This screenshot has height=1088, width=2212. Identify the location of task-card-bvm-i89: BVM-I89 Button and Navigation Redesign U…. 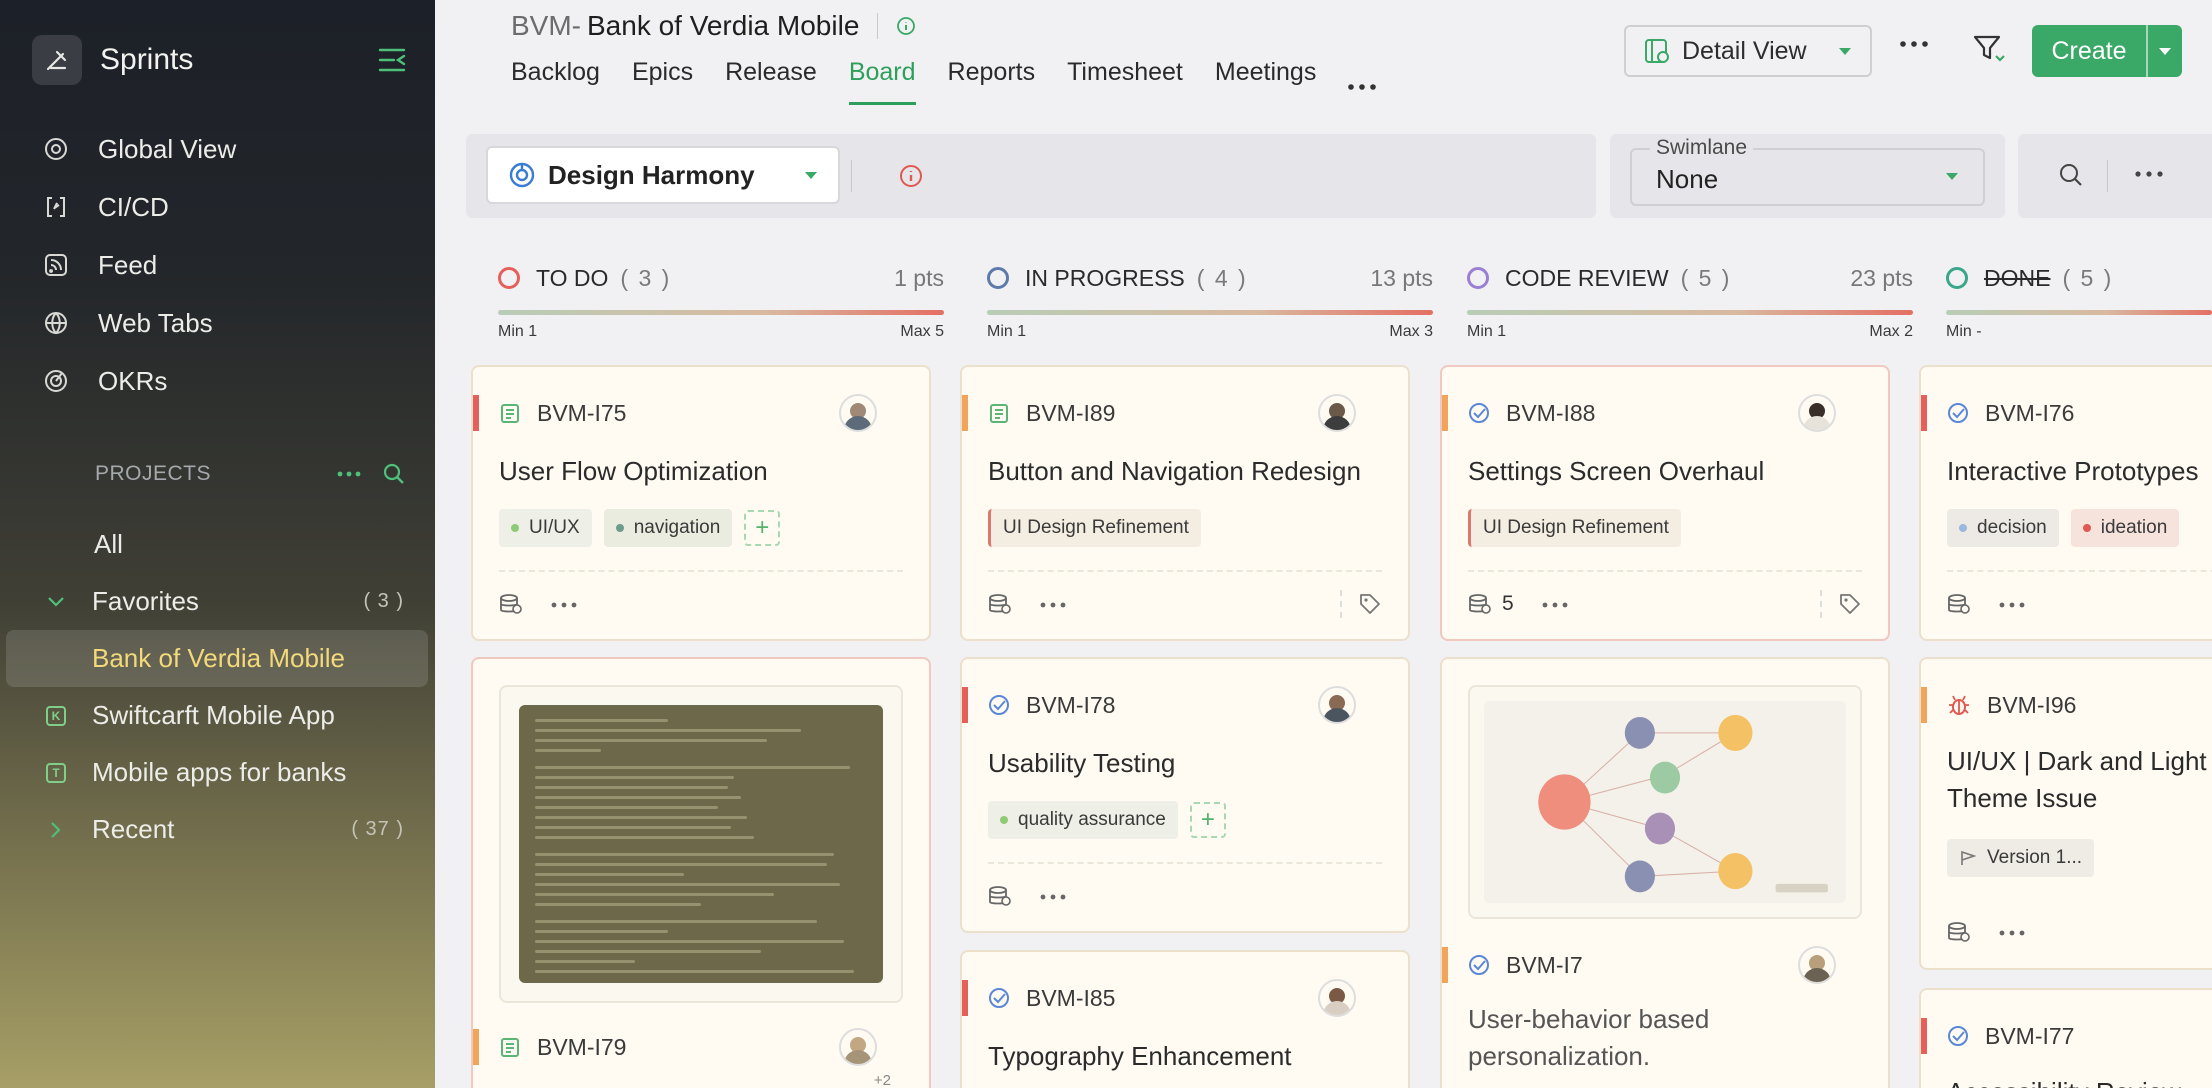
(1185, 503).